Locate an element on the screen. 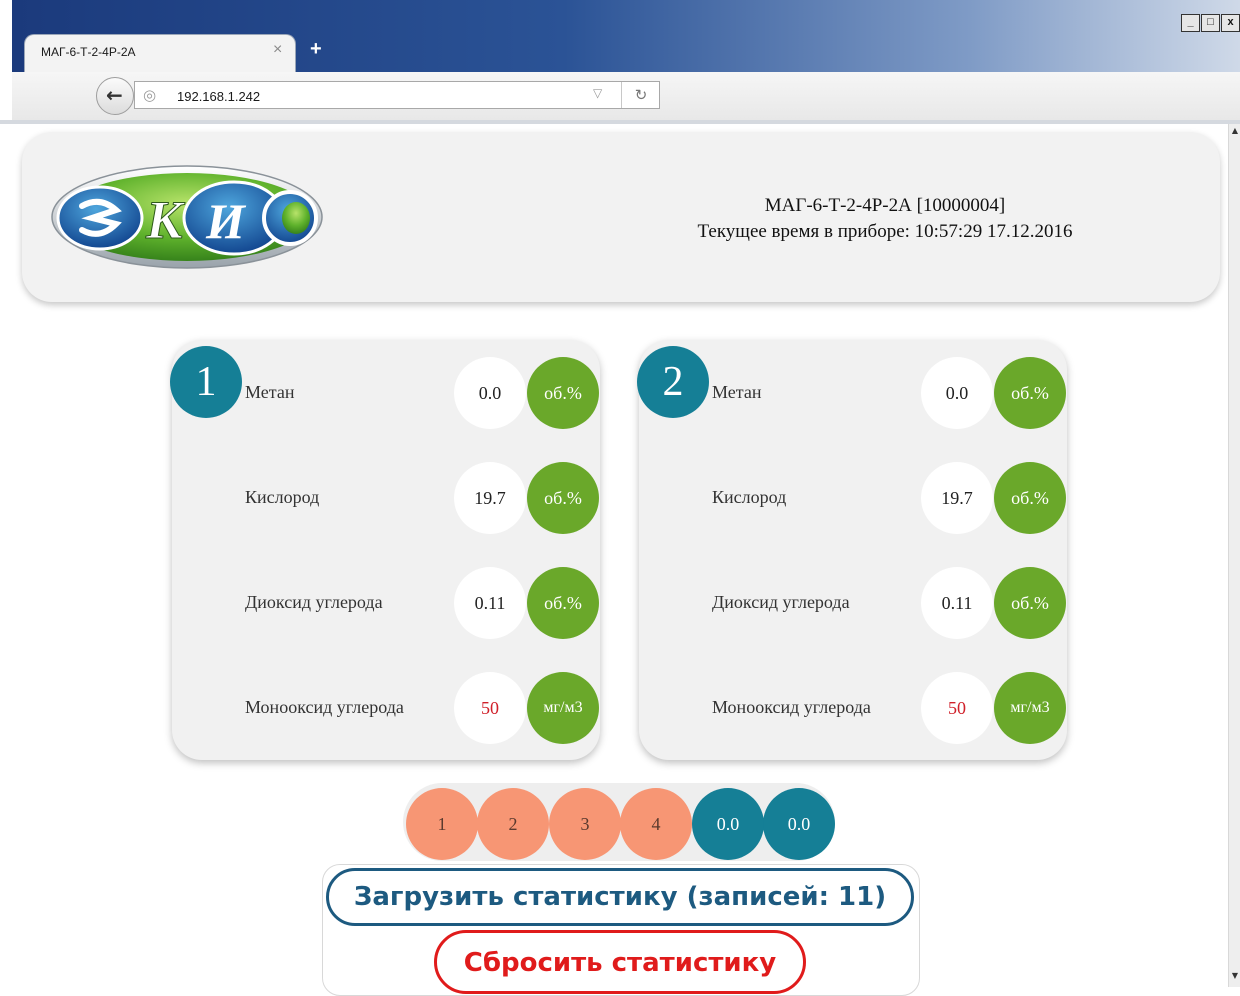  device-title: МАГ-6-Т-2-4Р-2А [10000004] is located at coordinates (885, 205).